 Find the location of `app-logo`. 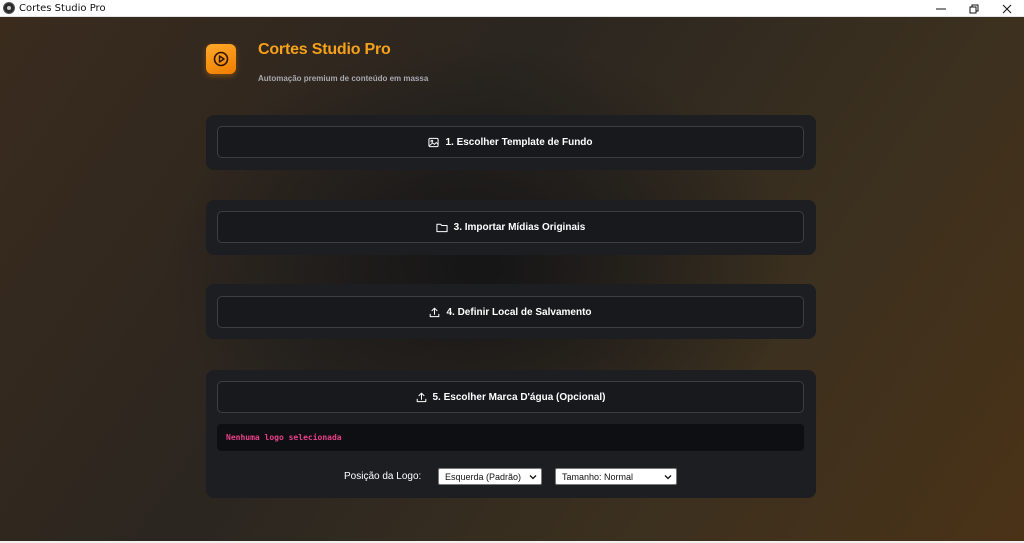

app-logo is located at coordinates (221, 59).